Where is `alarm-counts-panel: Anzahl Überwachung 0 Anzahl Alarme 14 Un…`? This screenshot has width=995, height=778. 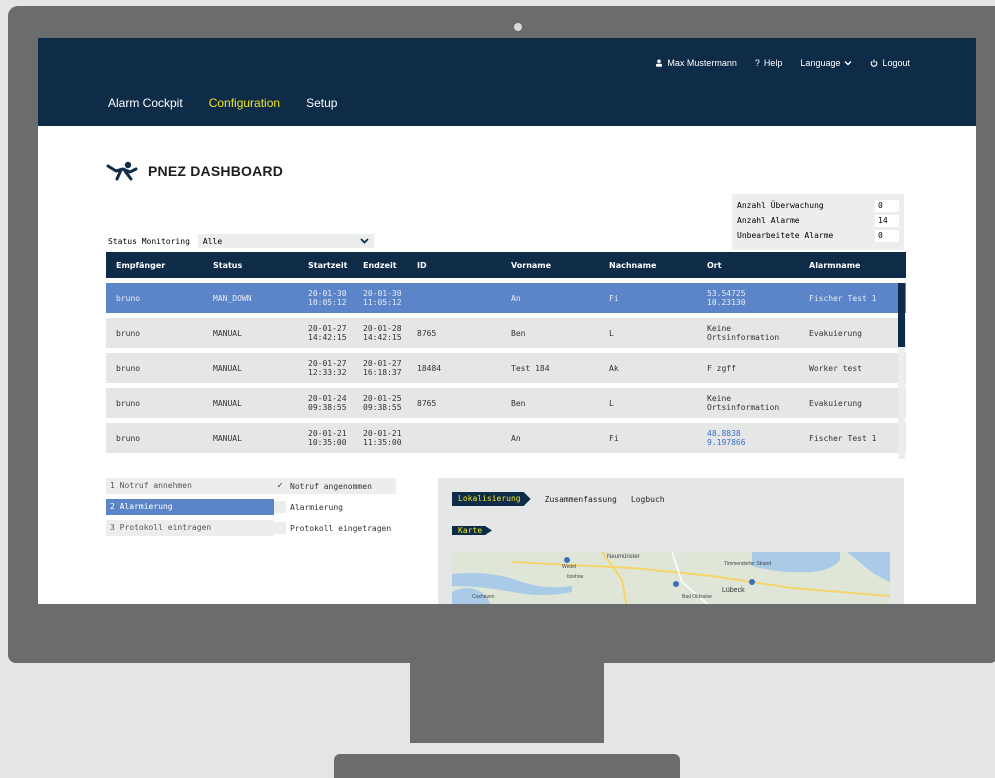 alarm-counts-panel: Anzahl Überwachung 0 Anzahl Alarme 14 Un… is located at coordinates (818, 222).